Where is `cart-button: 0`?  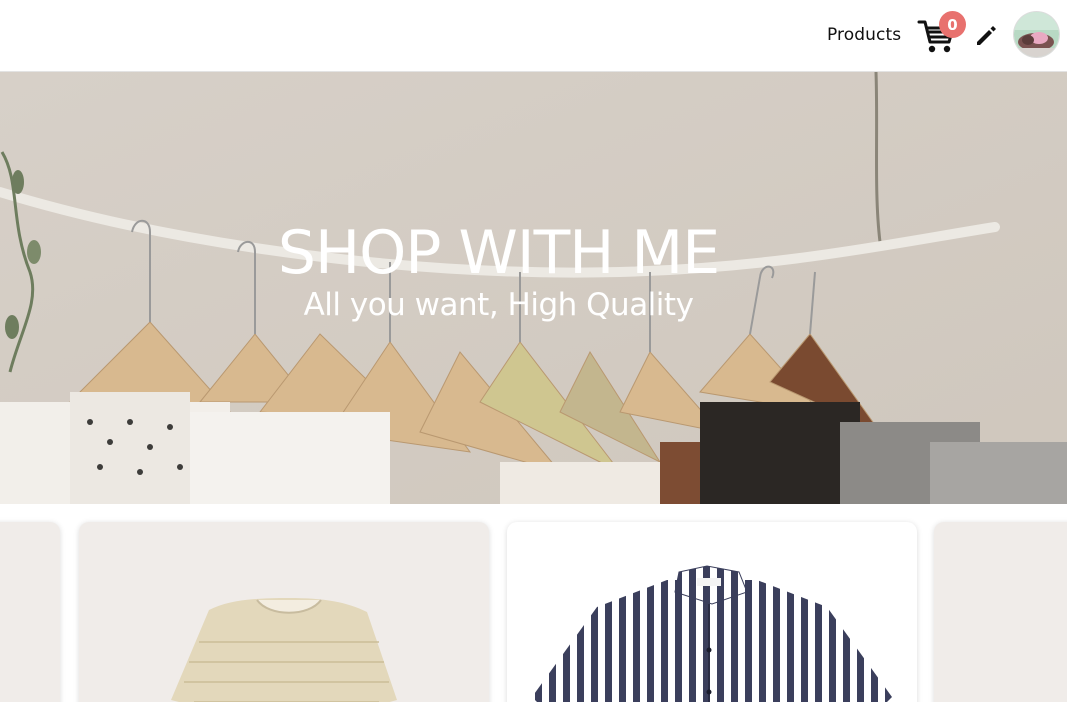
cart-button: 0 is located at coordinates (941, 32).